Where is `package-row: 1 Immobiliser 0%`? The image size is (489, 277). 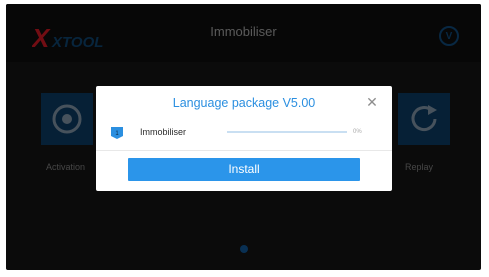 package-row: 1 Immobiliser 0% is located at coordinates (245, 134).